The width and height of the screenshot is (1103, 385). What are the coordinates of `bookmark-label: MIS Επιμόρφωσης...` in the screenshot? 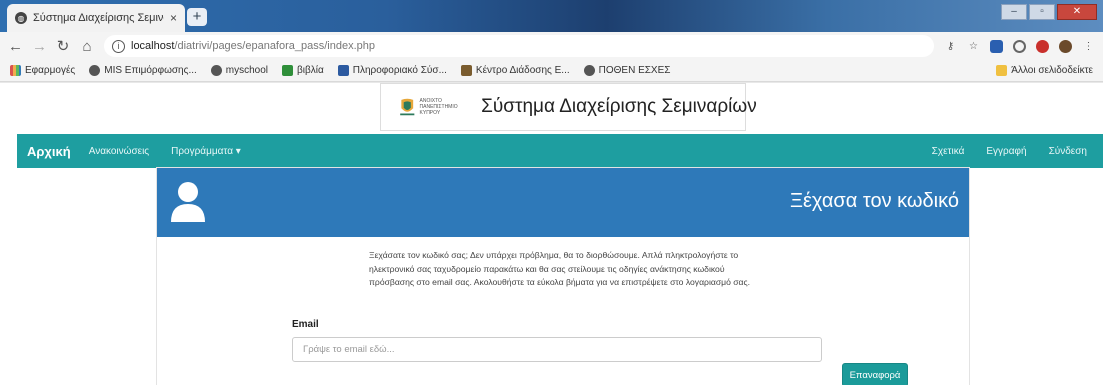 It's located at (150, 70).